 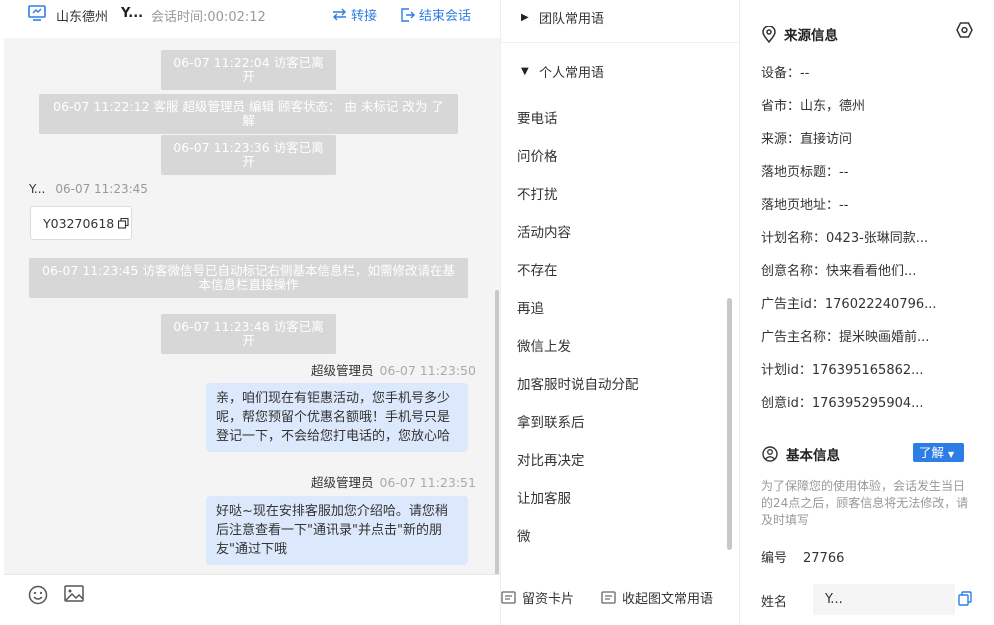 I want to click on phrase-item: 问价格, so click(x=537, y=155).